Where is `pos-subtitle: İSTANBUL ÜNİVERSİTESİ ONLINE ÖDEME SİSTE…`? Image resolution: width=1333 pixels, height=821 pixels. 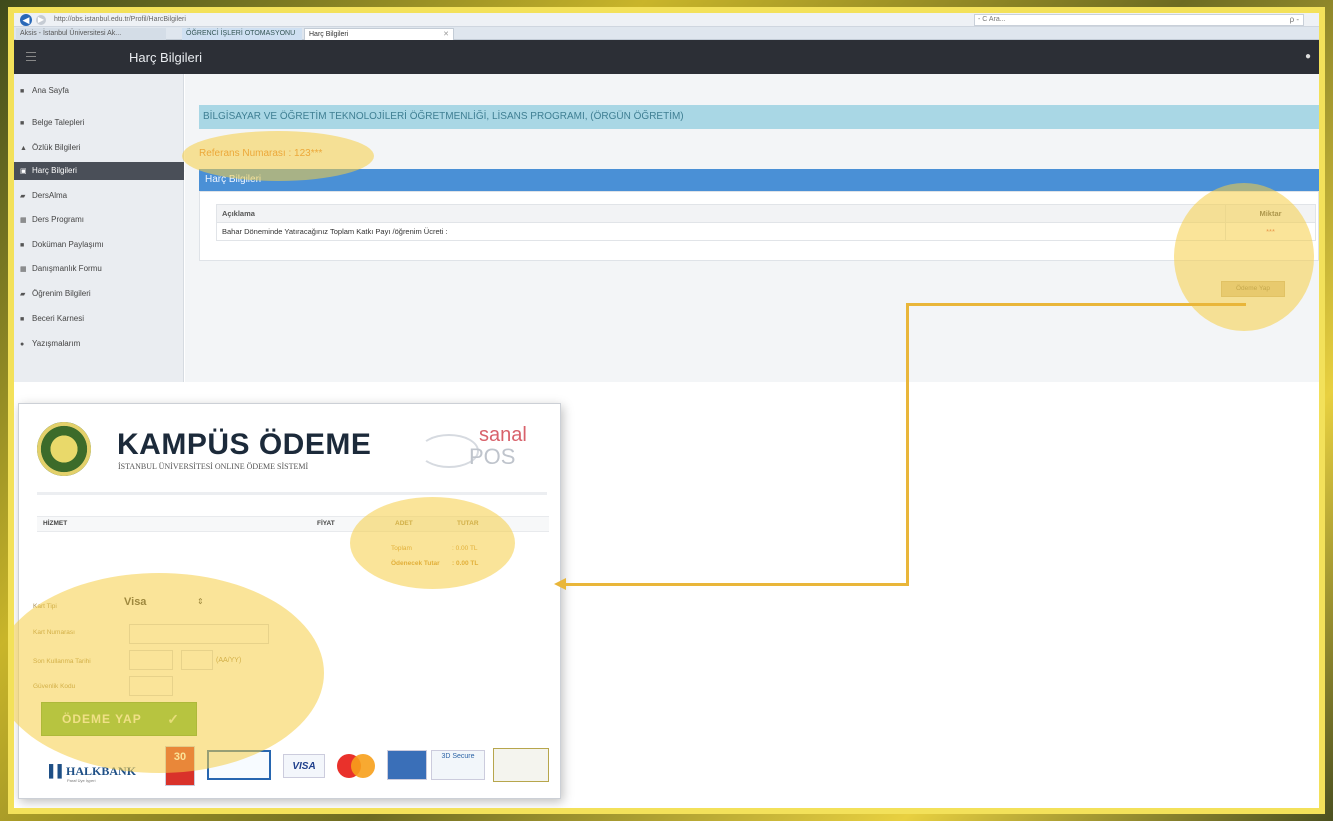
pos-subtitle: İSTANBUL ÜNİVERSİTESİ ONLINE ÖDEME SİSTE… is located at coordinates (213, 466).